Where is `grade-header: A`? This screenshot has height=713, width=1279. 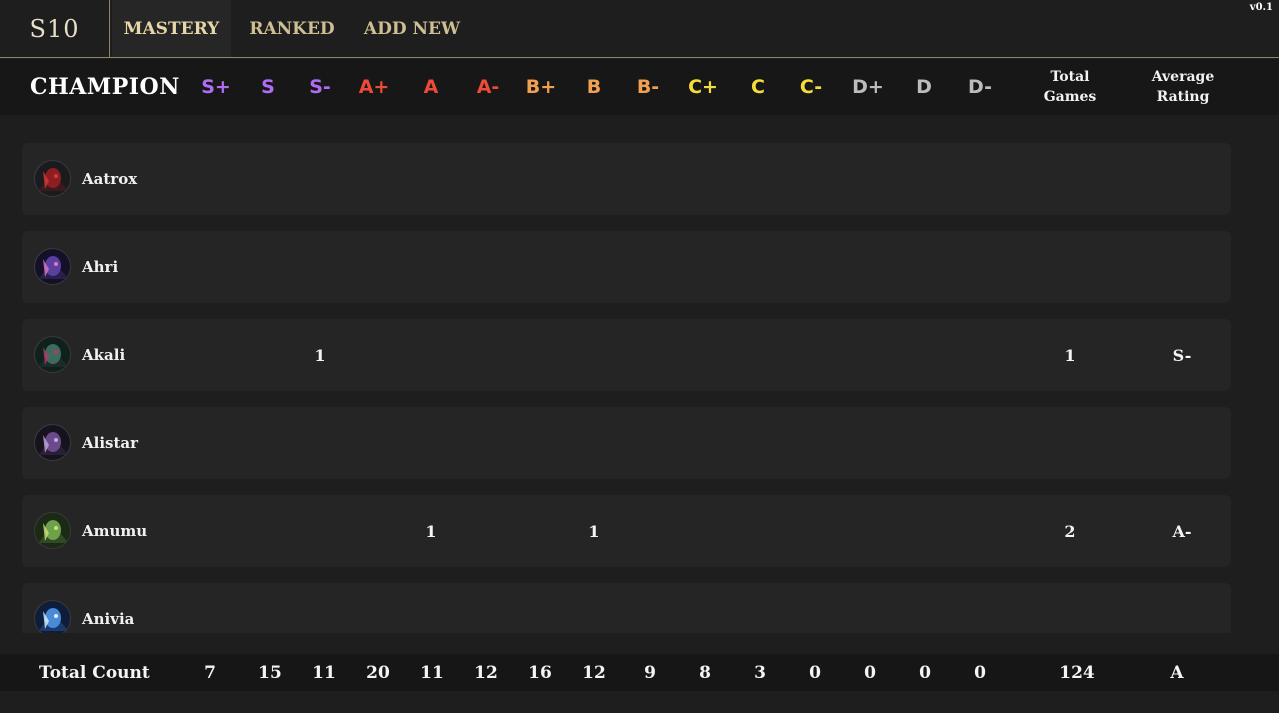 grade-header: A is located at coordinates (431, 87).